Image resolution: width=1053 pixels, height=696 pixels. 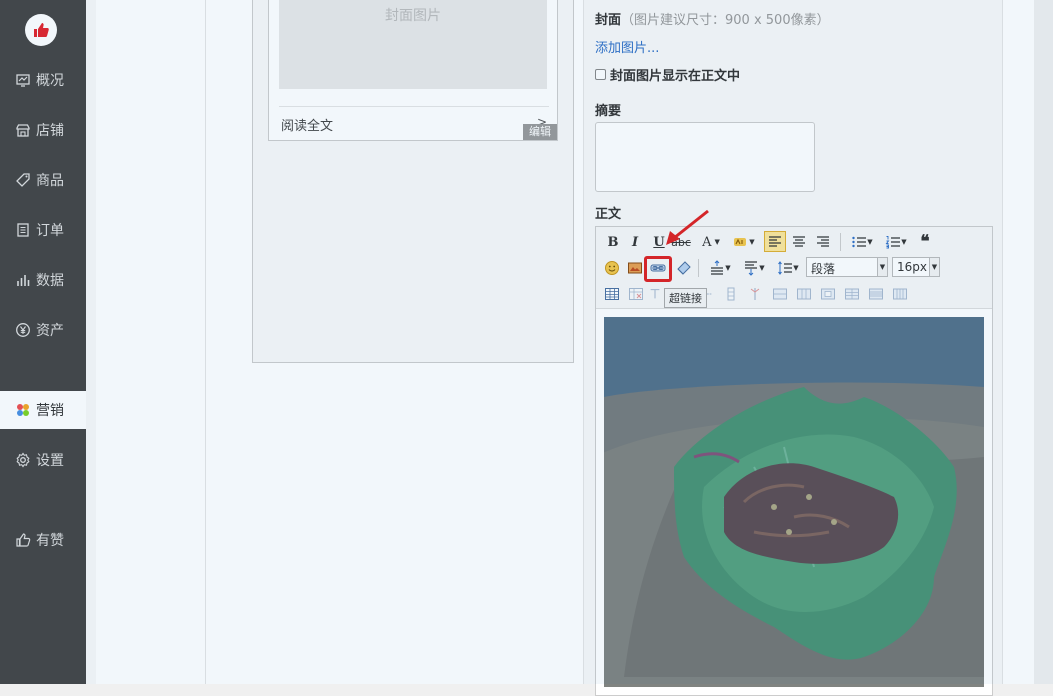 I want to click on thumbs-up-icon, so click(x=23, y=540).